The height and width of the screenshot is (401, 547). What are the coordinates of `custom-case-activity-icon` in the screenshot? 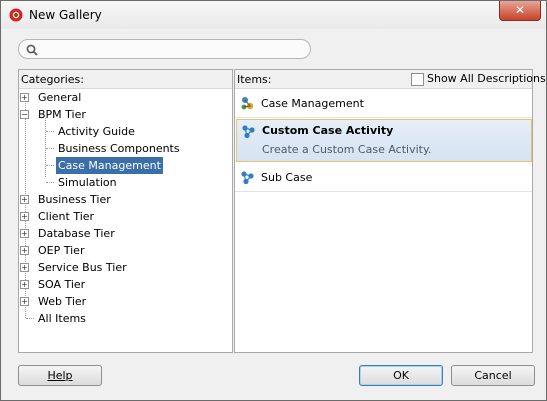 It's located at (248, 132).